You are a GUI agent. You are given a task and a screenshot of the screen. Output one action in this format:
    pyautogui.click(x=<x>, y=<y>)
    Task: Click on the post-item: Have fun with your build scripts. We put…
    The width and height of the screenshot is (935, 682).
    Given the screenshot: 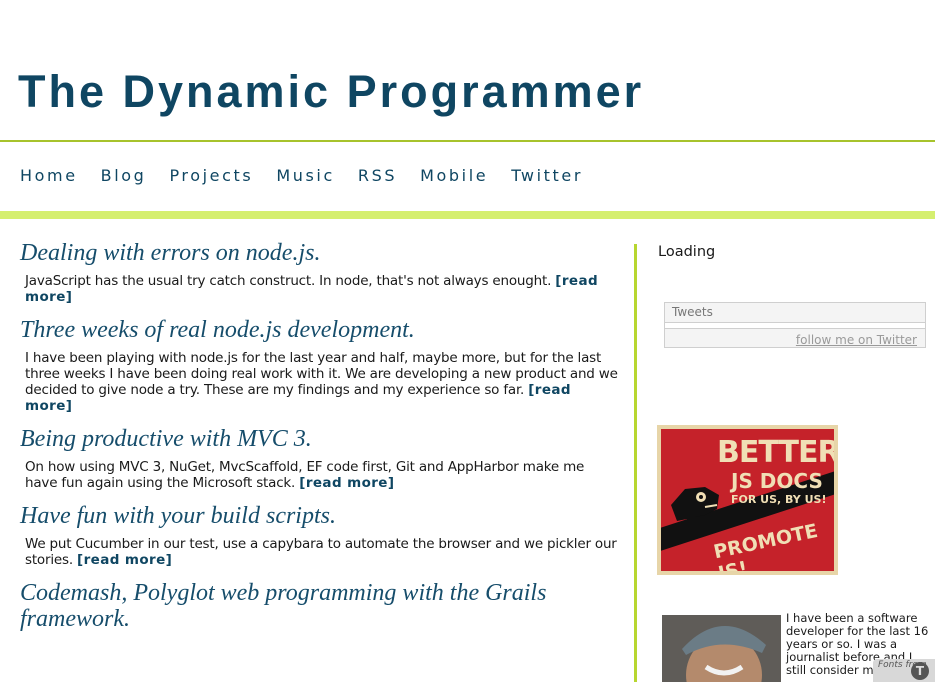 What is the action you would take?
    pyautogui.click(x=319, y=535)
    